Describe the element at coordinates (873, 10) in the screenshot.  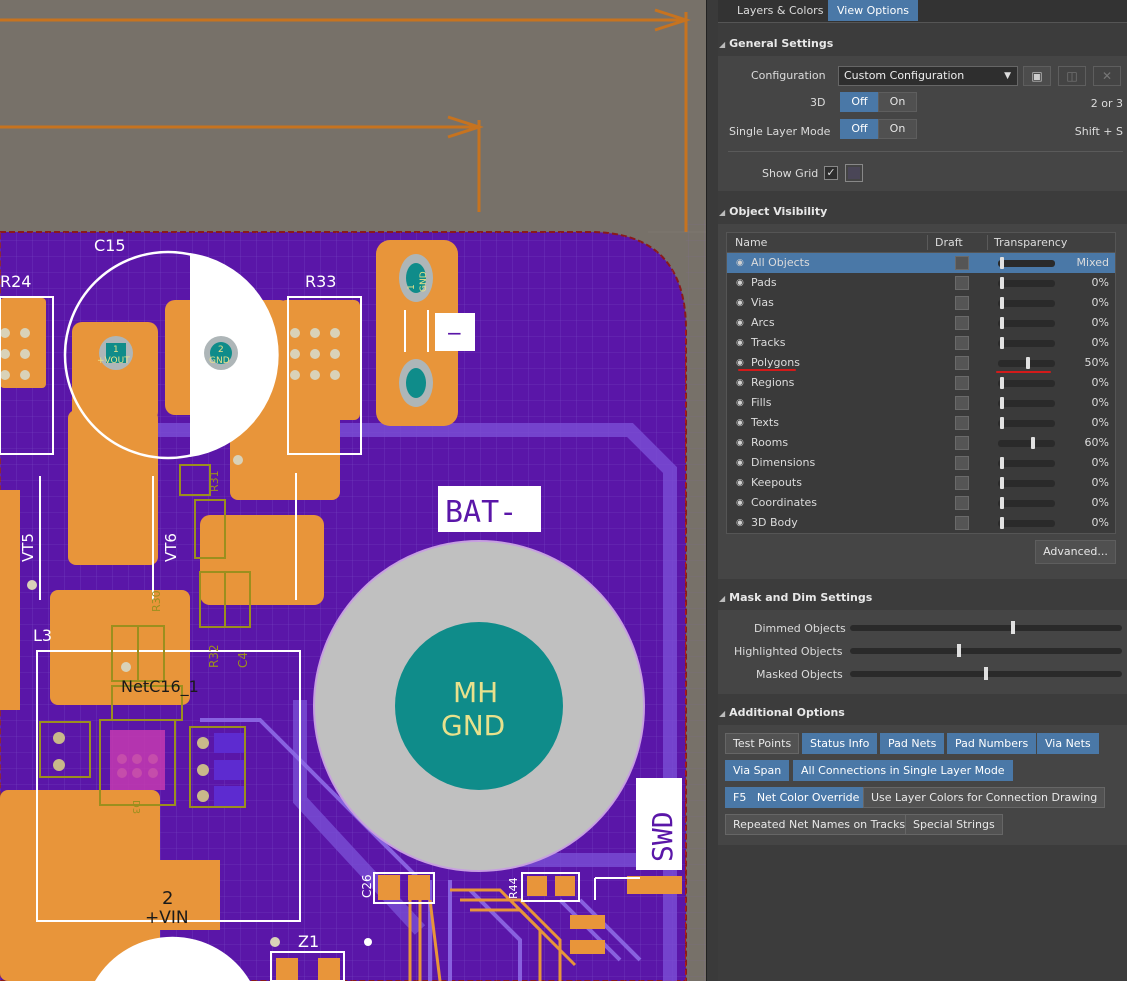
I see `tab-view-options: View Options` at that location.